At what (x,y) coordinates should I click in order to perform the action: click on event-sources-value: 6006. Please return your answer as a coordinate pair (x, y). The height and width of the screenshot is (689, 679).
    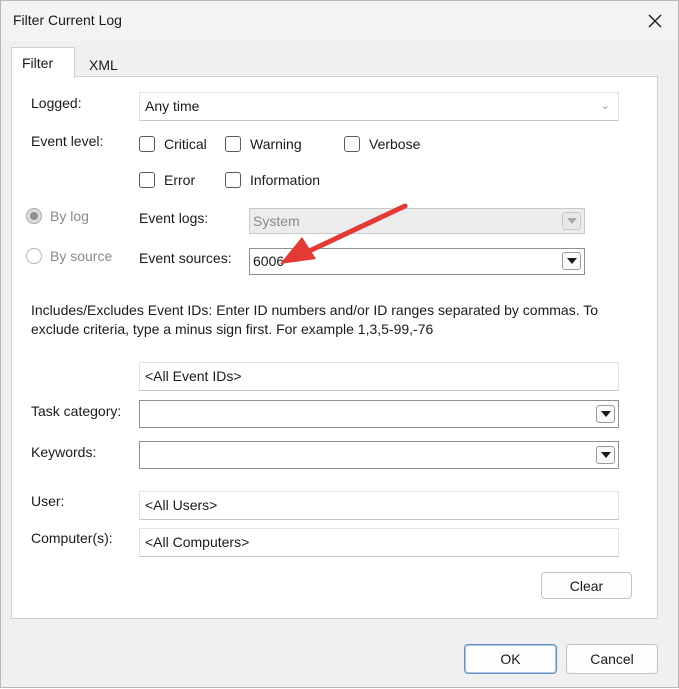
    Looking at the image, I should click on (269, 261).